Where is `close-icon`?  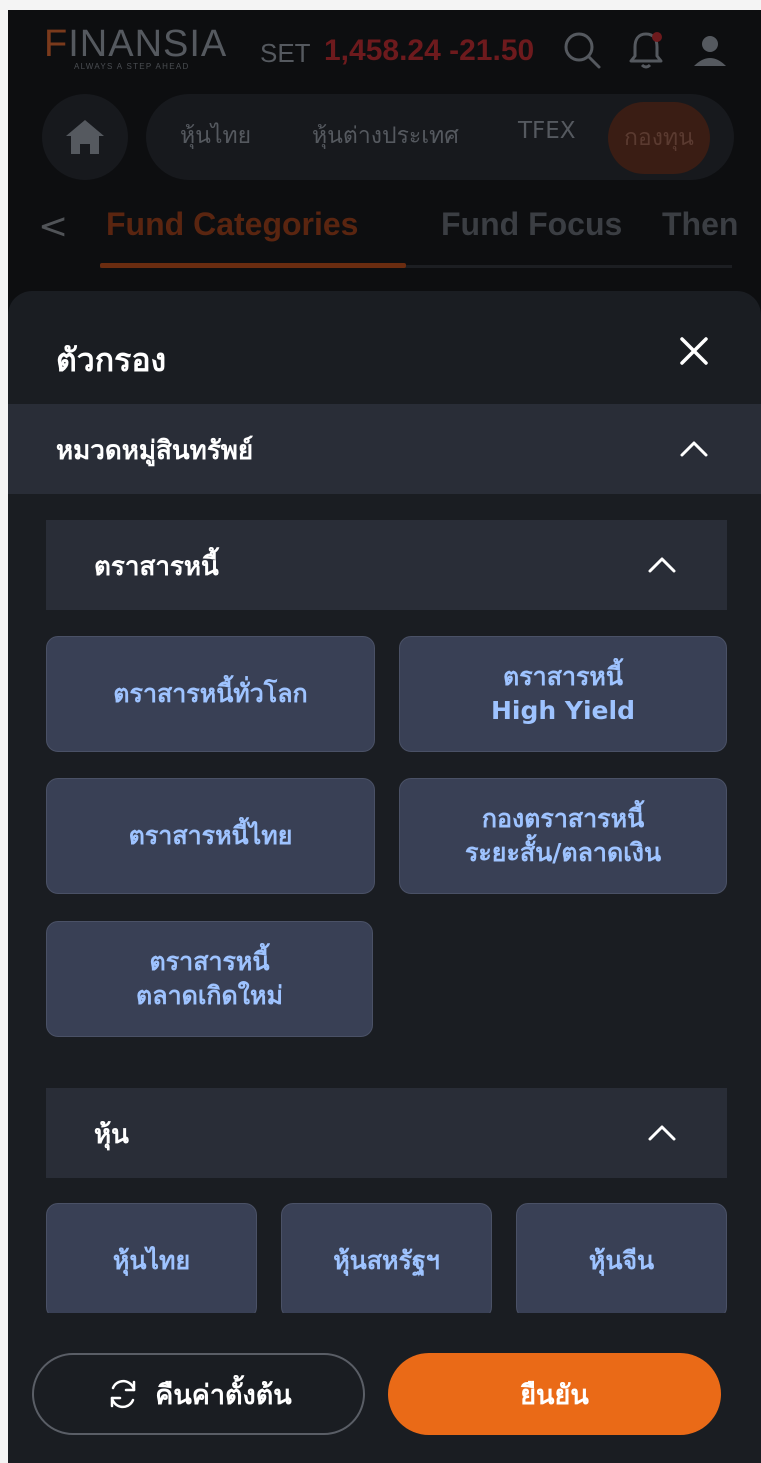 close-icon is located at coordinates (694, 351).